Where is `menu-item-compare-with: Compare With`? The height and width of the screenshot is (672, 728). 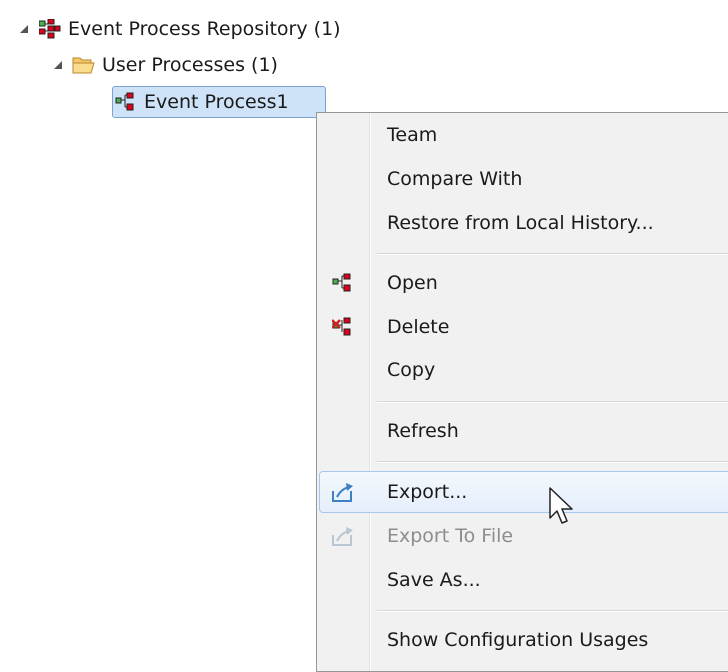
menu-item-compare-with: Compare With is located at coordinates (522, 179).